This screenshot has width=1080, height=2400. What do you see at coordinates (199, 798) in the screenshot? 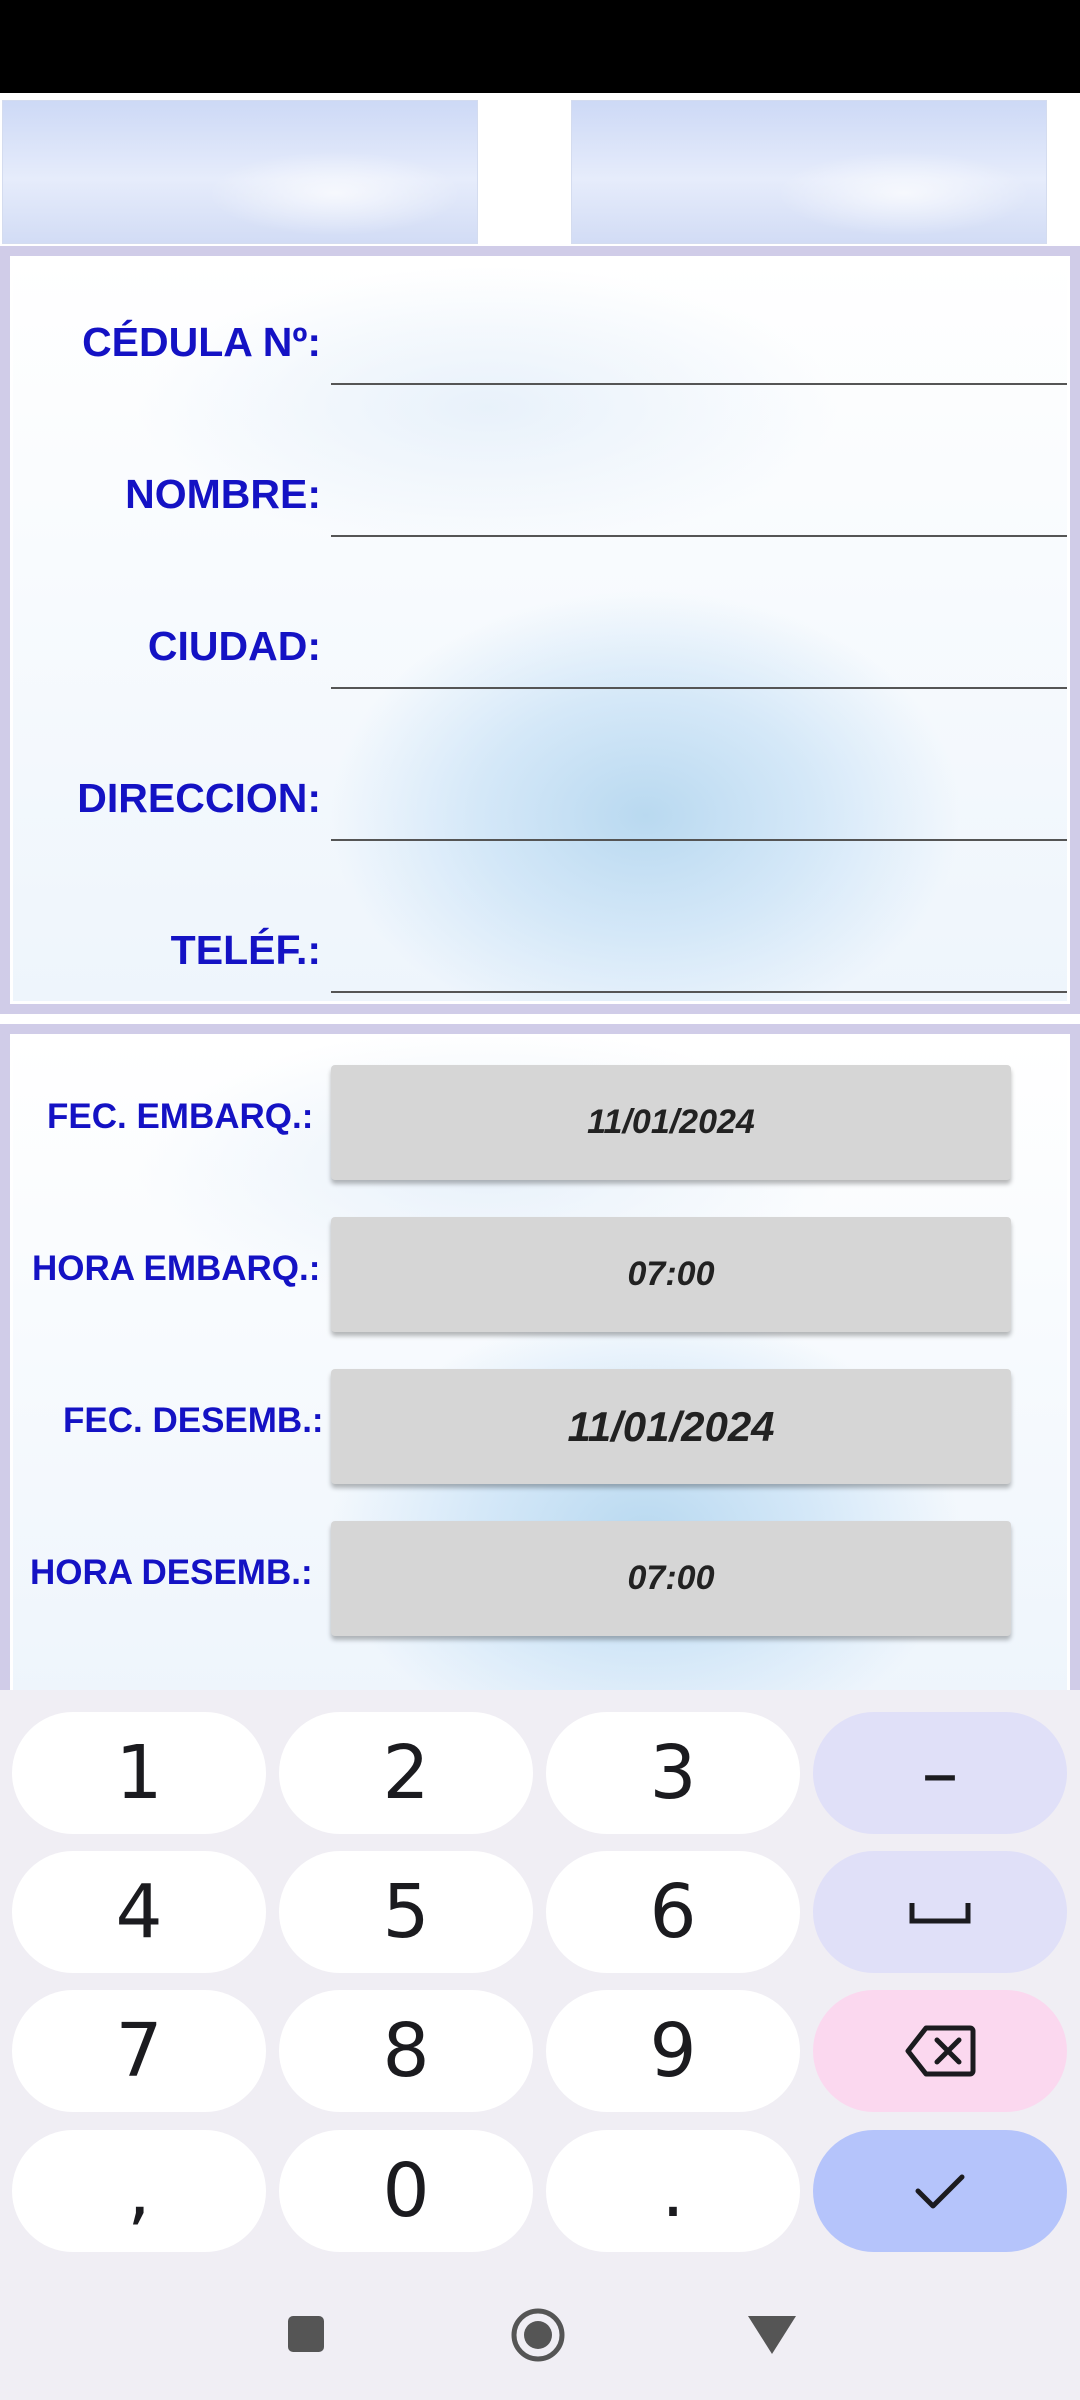
I see `direccion-label: DIRECCION:` at bounding box center [199, 798].